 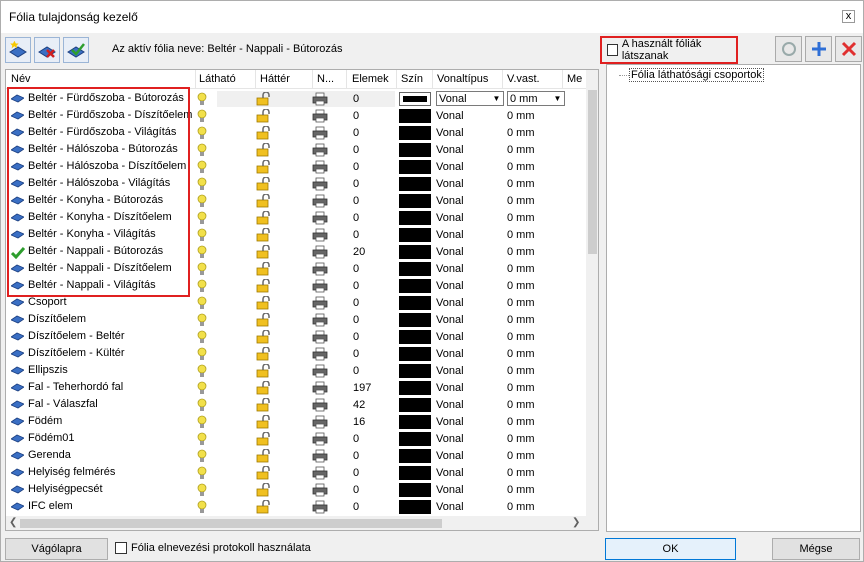 I want to click on protocol-toggle: Fólia elnevezési protokoll használata, so click(x=213, y=548).